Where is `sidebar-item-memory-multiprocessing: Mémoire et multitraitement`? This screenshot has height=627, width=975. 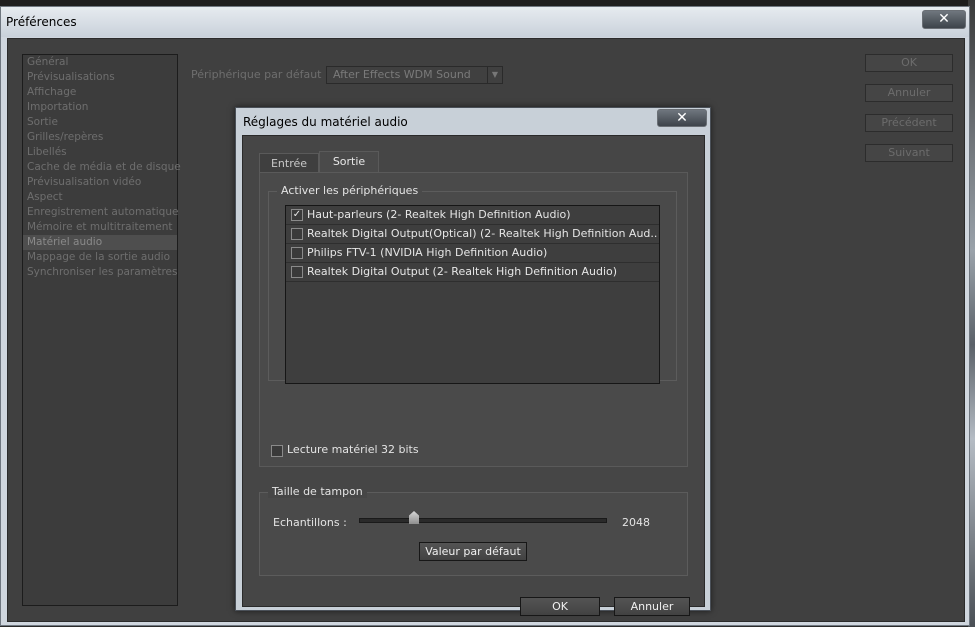 sidebar-item-memory-multiprocessing: Mémoire et multitraitement is located at coordinates (100, 227).